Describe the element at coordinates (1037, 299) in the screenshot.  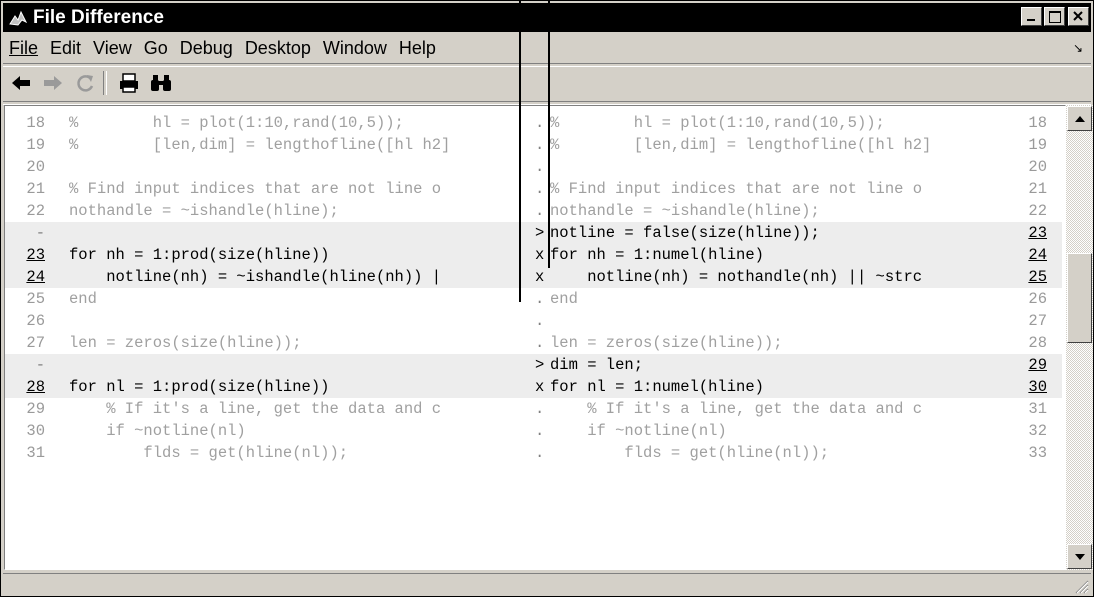
I see `right-line-number: 26` at that location.